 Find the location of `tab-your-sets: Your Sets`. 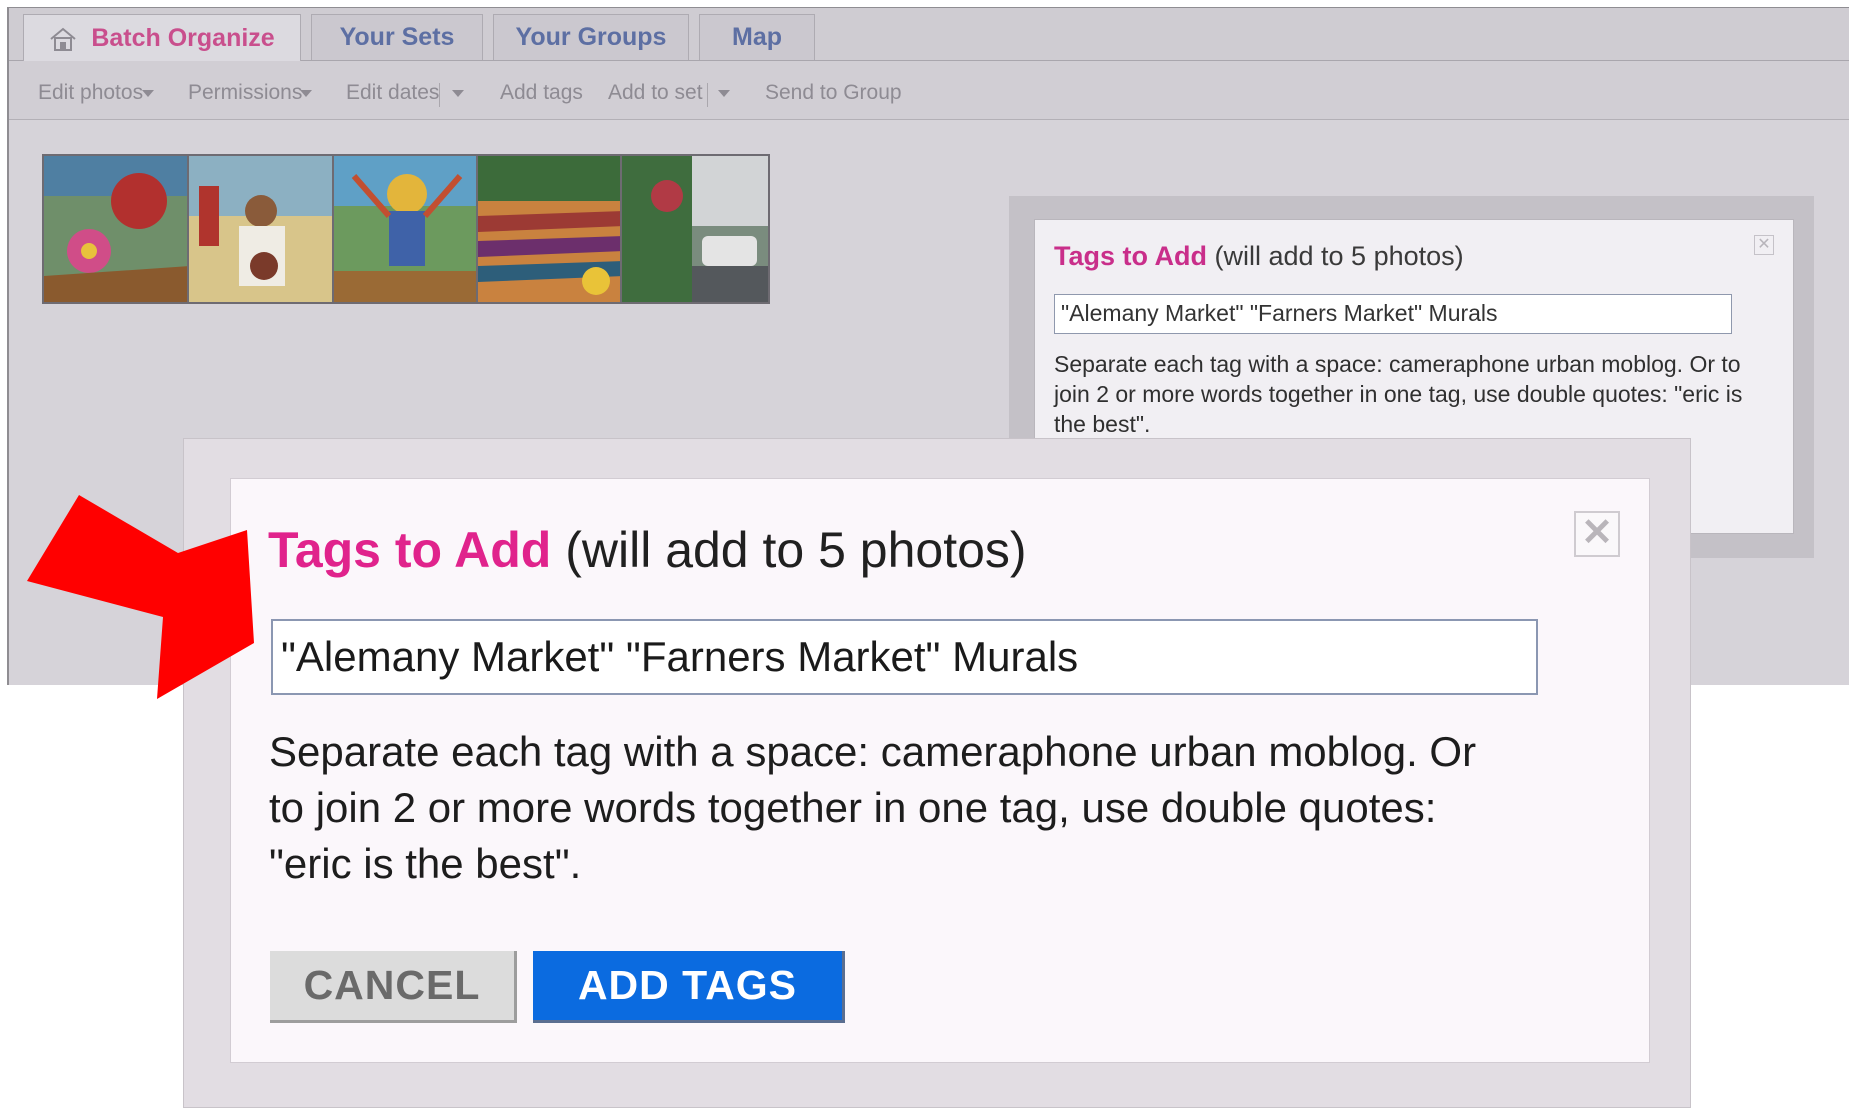

tab-your-sets: Your Sets is located at coordinates (397, 37).